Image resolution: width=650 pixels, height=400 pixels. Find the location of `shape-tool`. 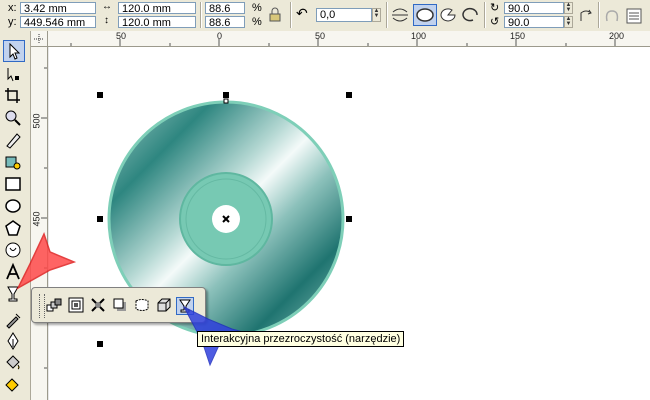

shape-tool is located at coordinates (14, 75).